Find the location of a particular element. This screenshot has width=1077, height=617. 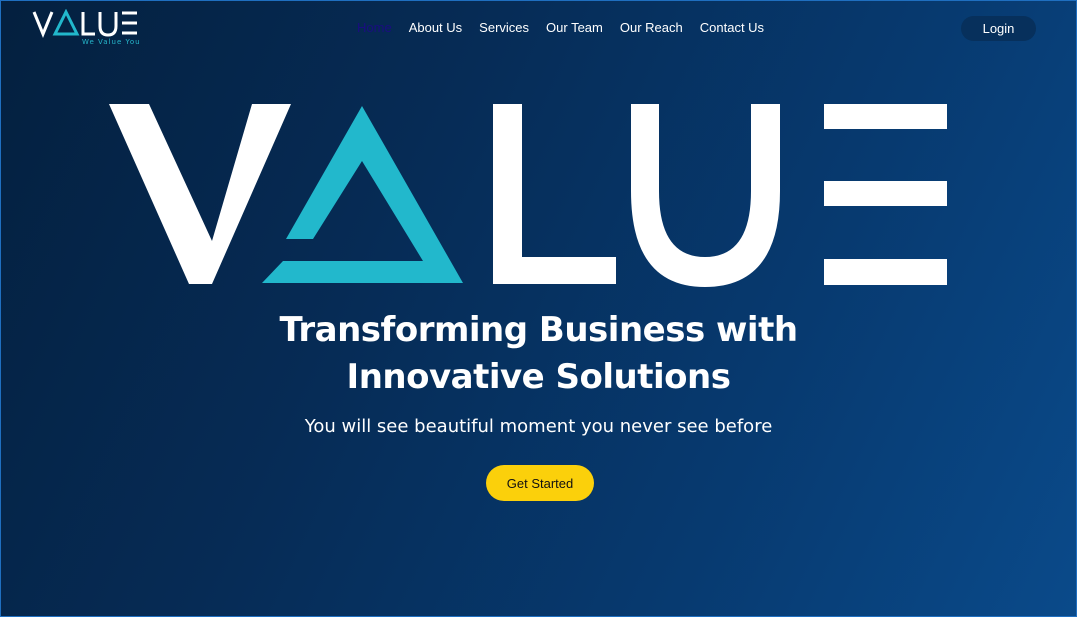

hero-headline-line2: Innovative Solutions is located at coordinates (538, 377).